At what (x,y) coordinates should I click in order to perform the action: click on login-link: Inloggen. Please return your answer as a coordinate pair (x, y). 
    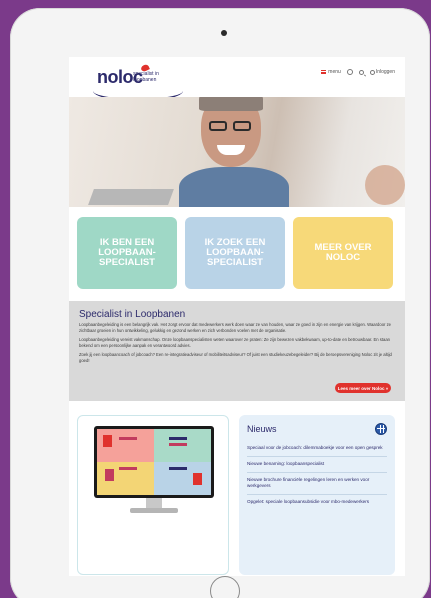
    Looking at the image, I should click on (382, 72).